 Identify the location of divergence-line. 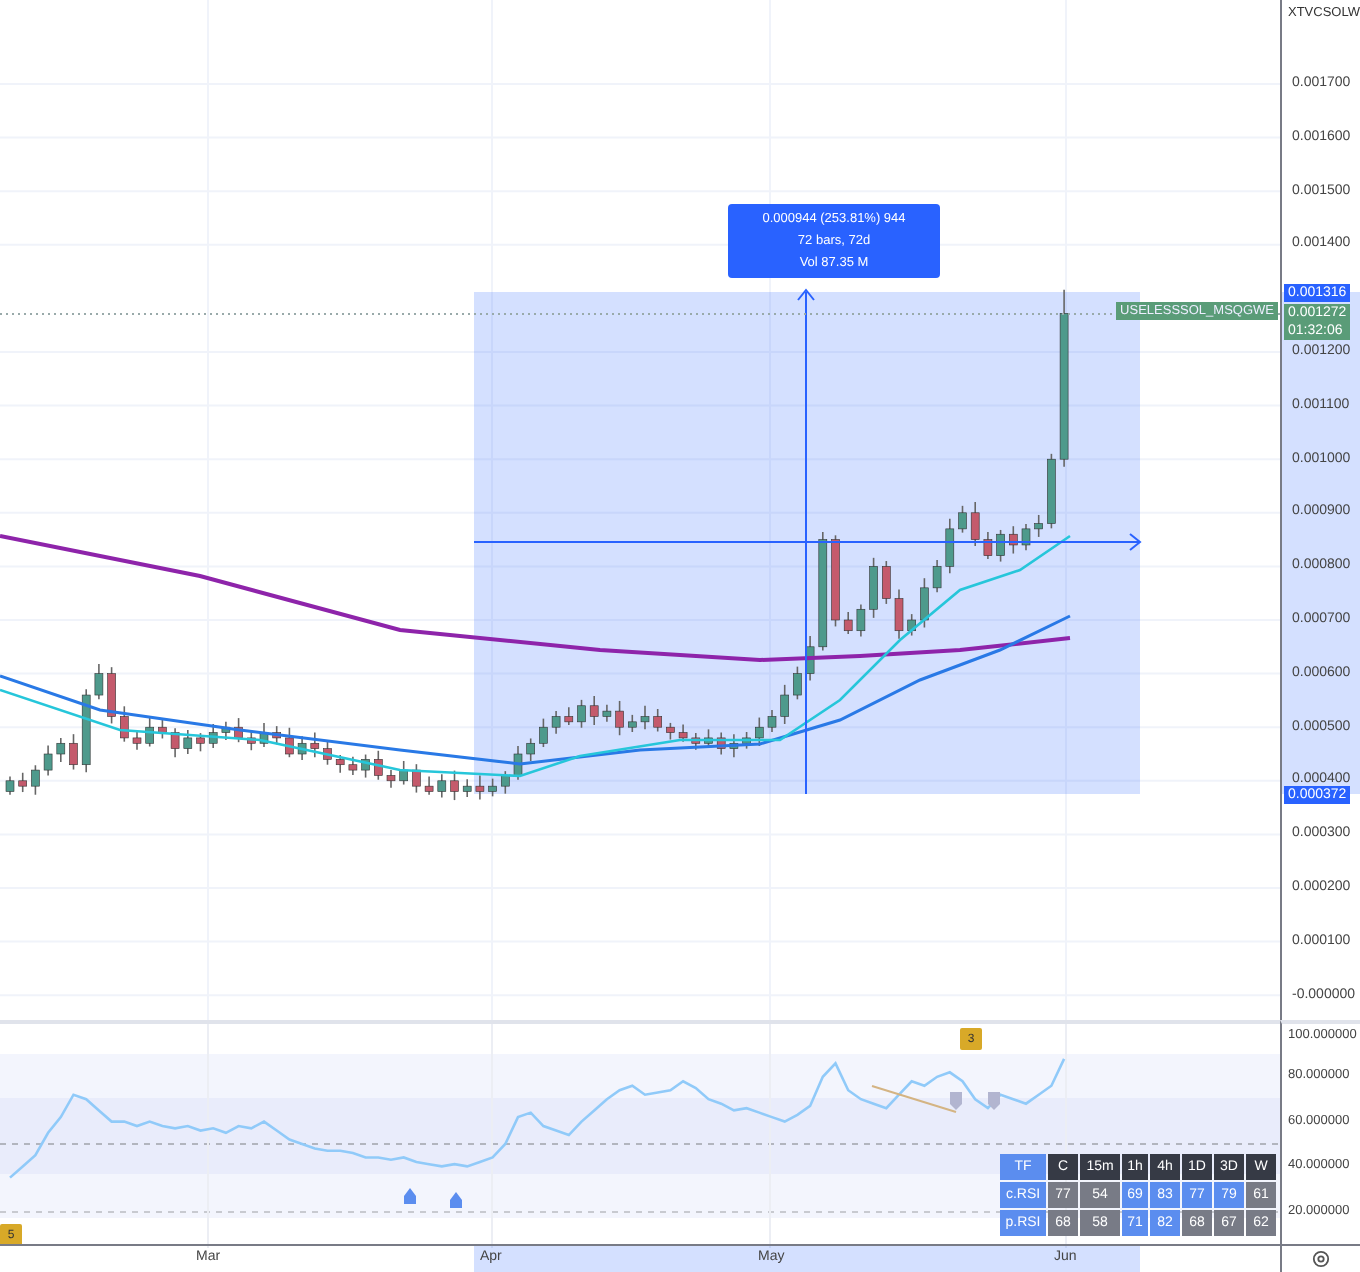
(914, 1099).